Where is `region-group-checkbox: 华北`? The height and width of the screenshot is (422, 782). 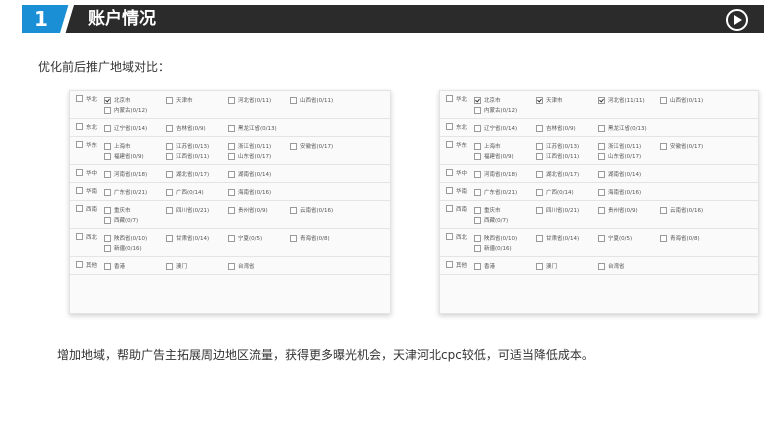 region-group-checkbox: 华北 is located at coordinates (87, 105).